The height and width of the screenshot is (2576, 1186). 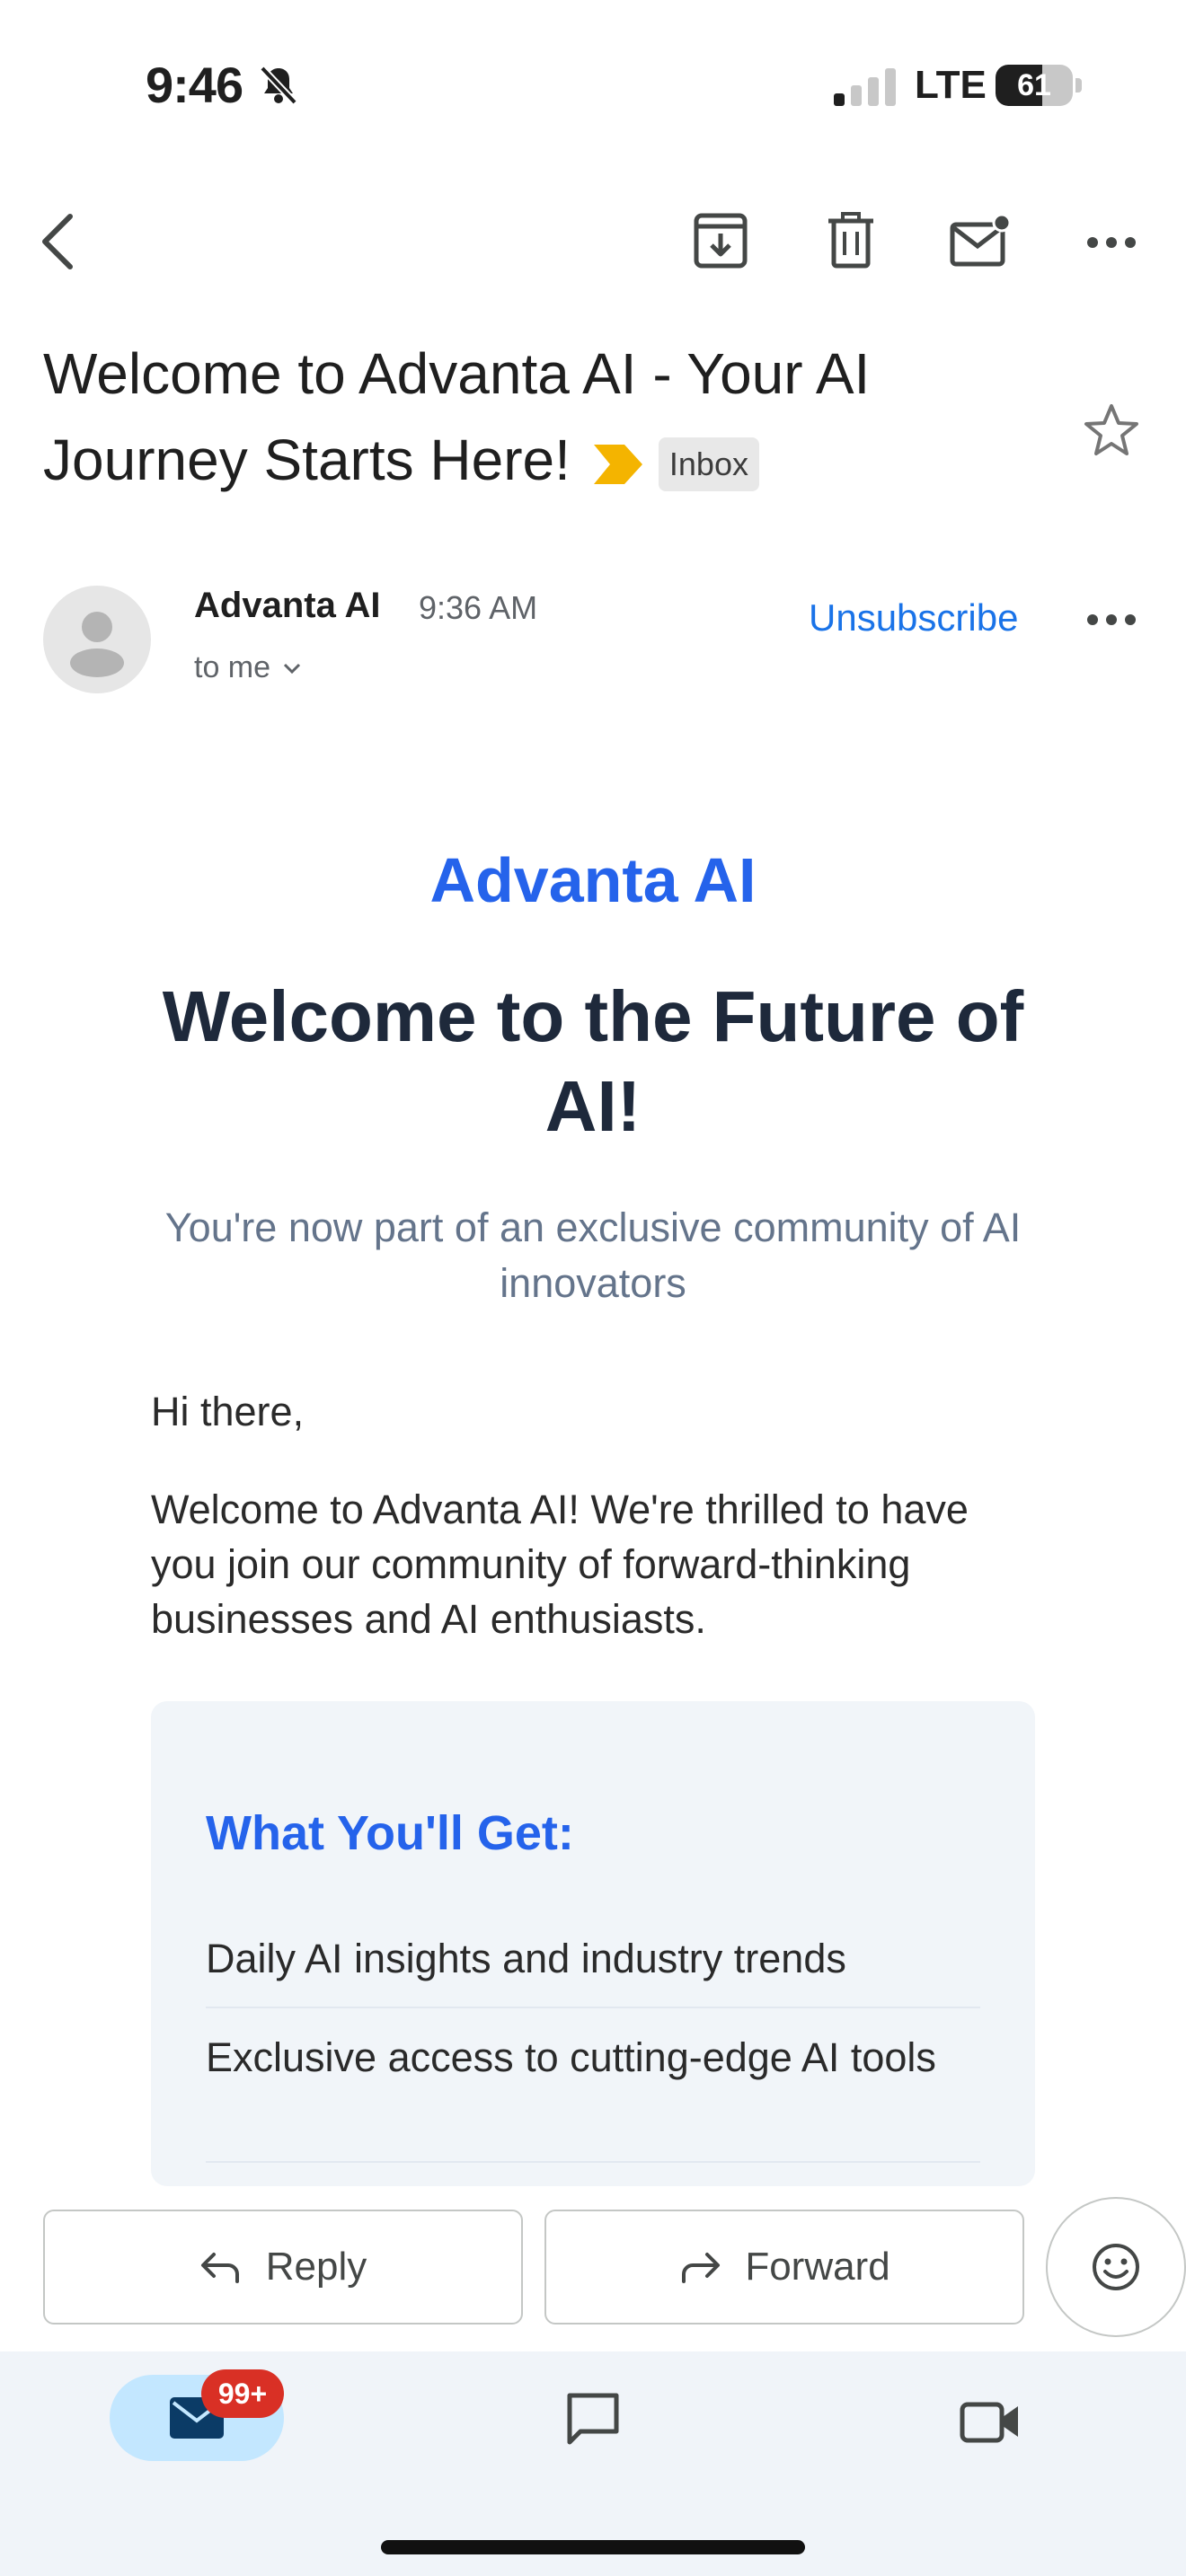 I want to click on send-time: 9:36 AM, so click(x=478, y=607).